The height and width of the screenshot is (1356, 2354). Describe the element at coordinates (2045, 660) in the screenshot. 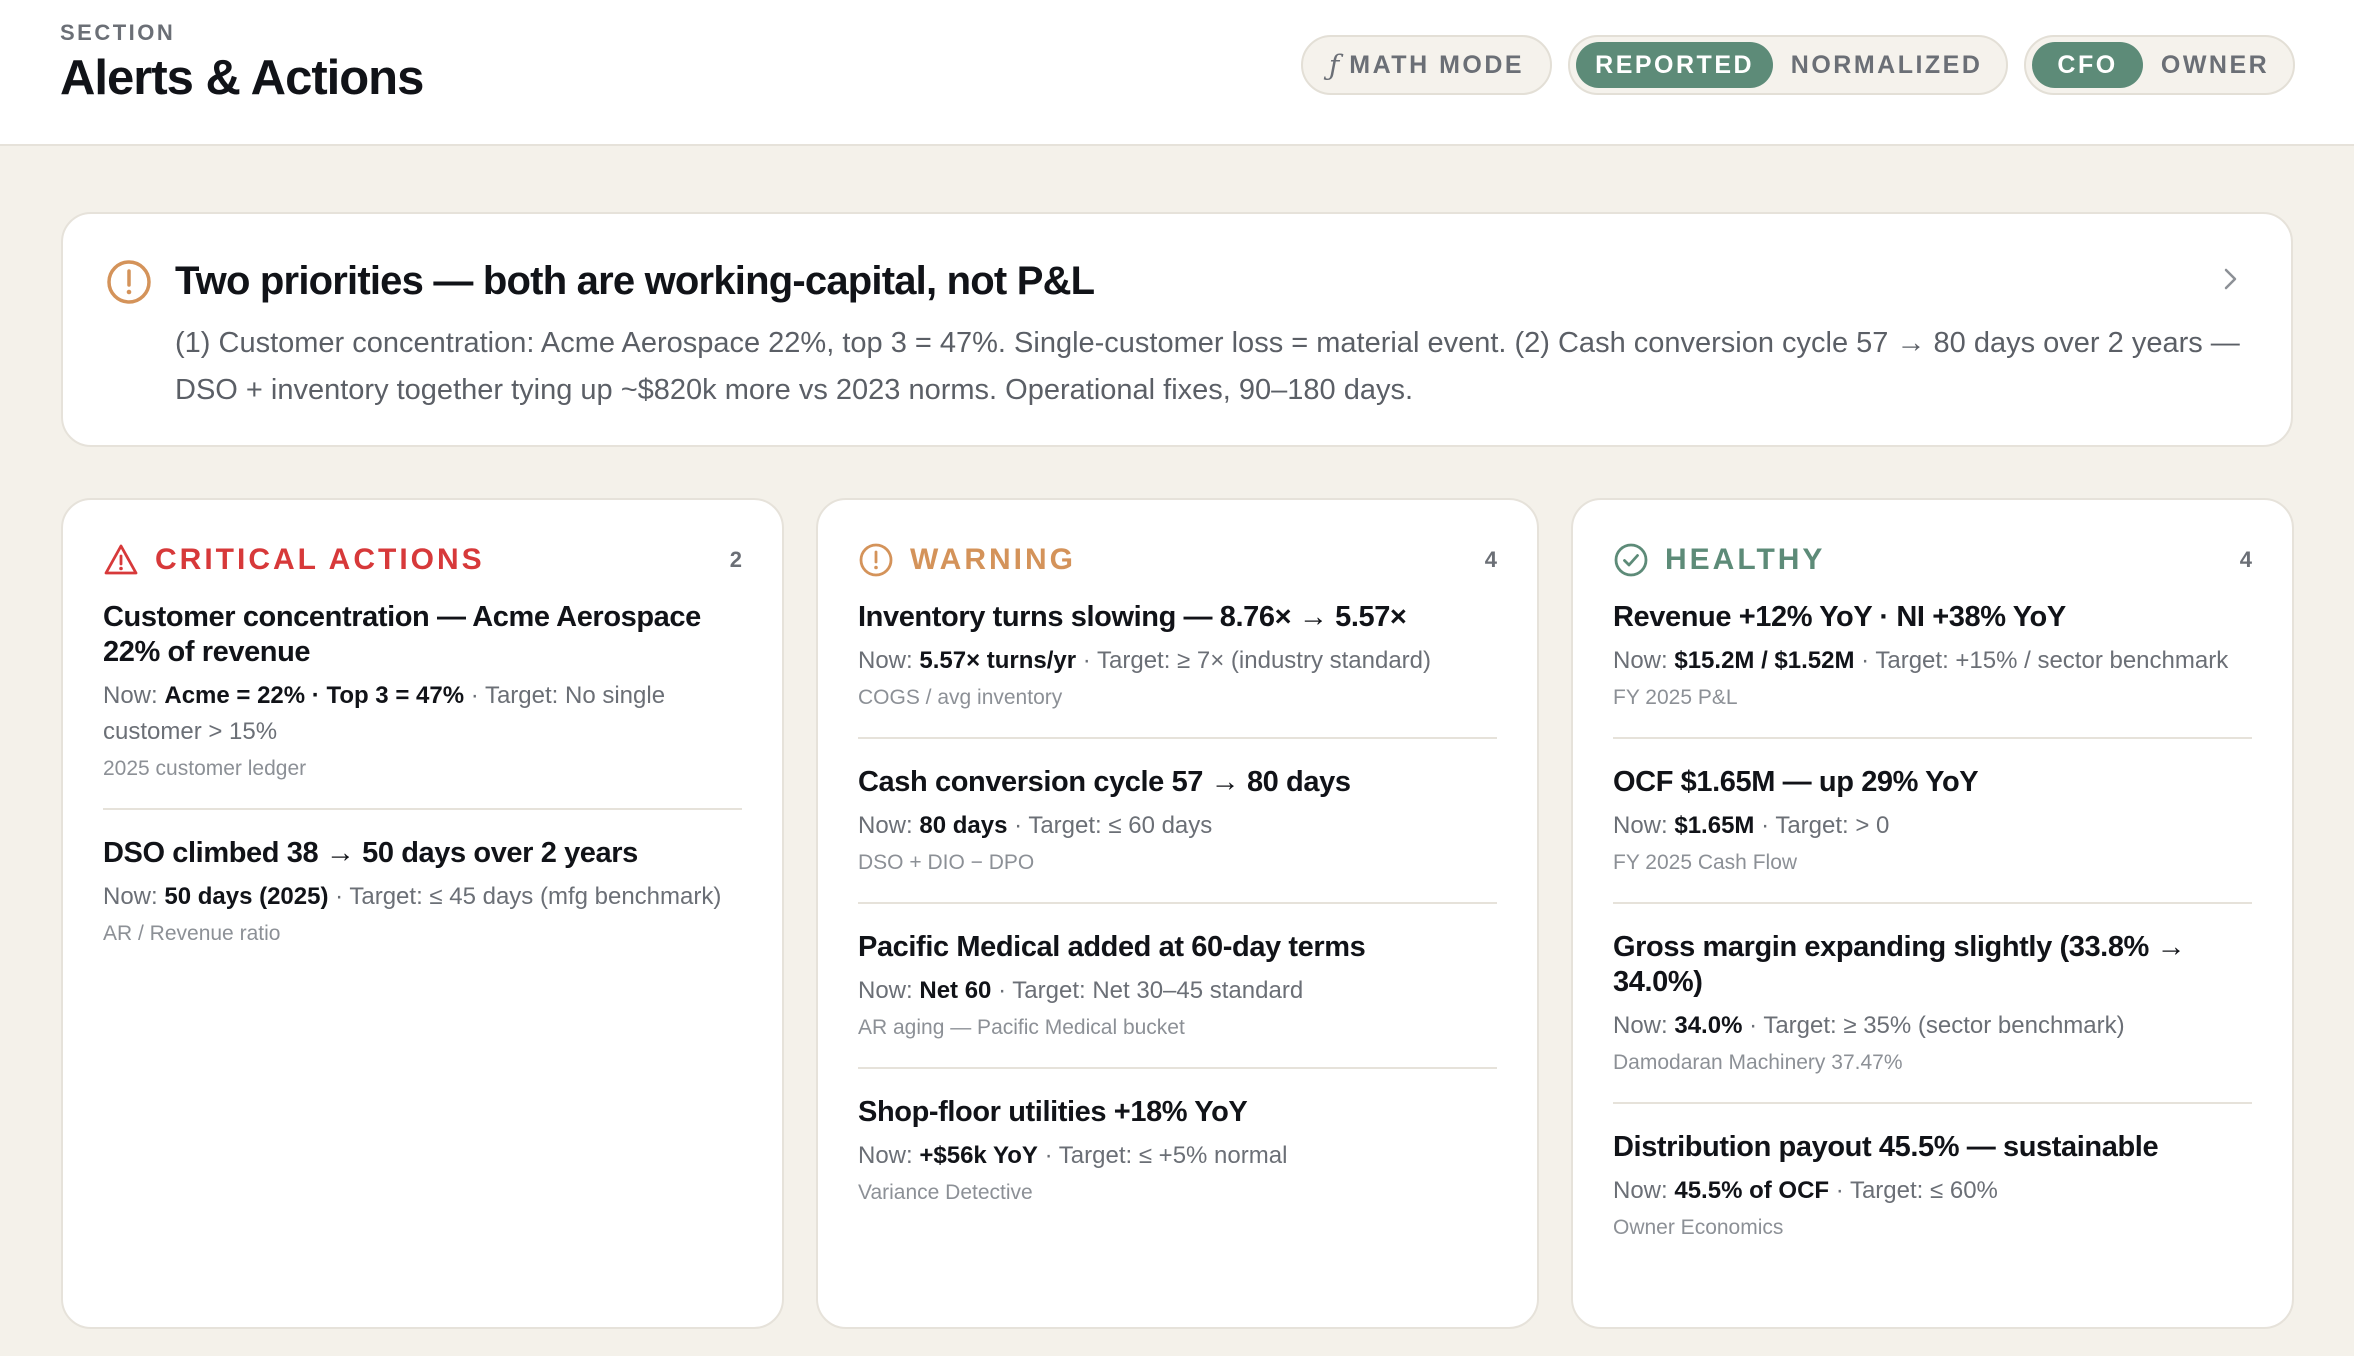

I see `target-text: · Target: +15% / sector benchmark` at that location.